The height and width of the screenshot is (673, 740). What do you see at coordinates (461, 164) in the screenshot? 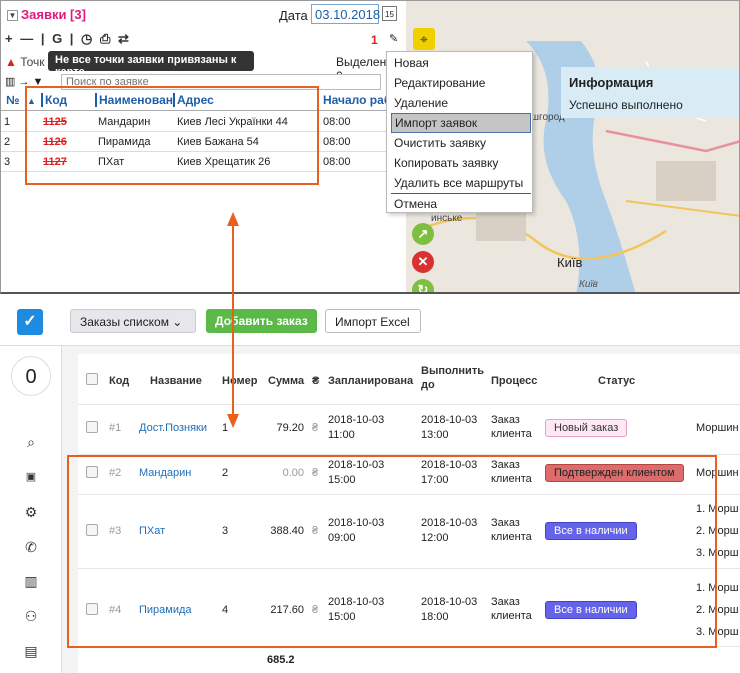
I see `menu-item-copy: Копировать заявку` at bounding box center [461, 164].